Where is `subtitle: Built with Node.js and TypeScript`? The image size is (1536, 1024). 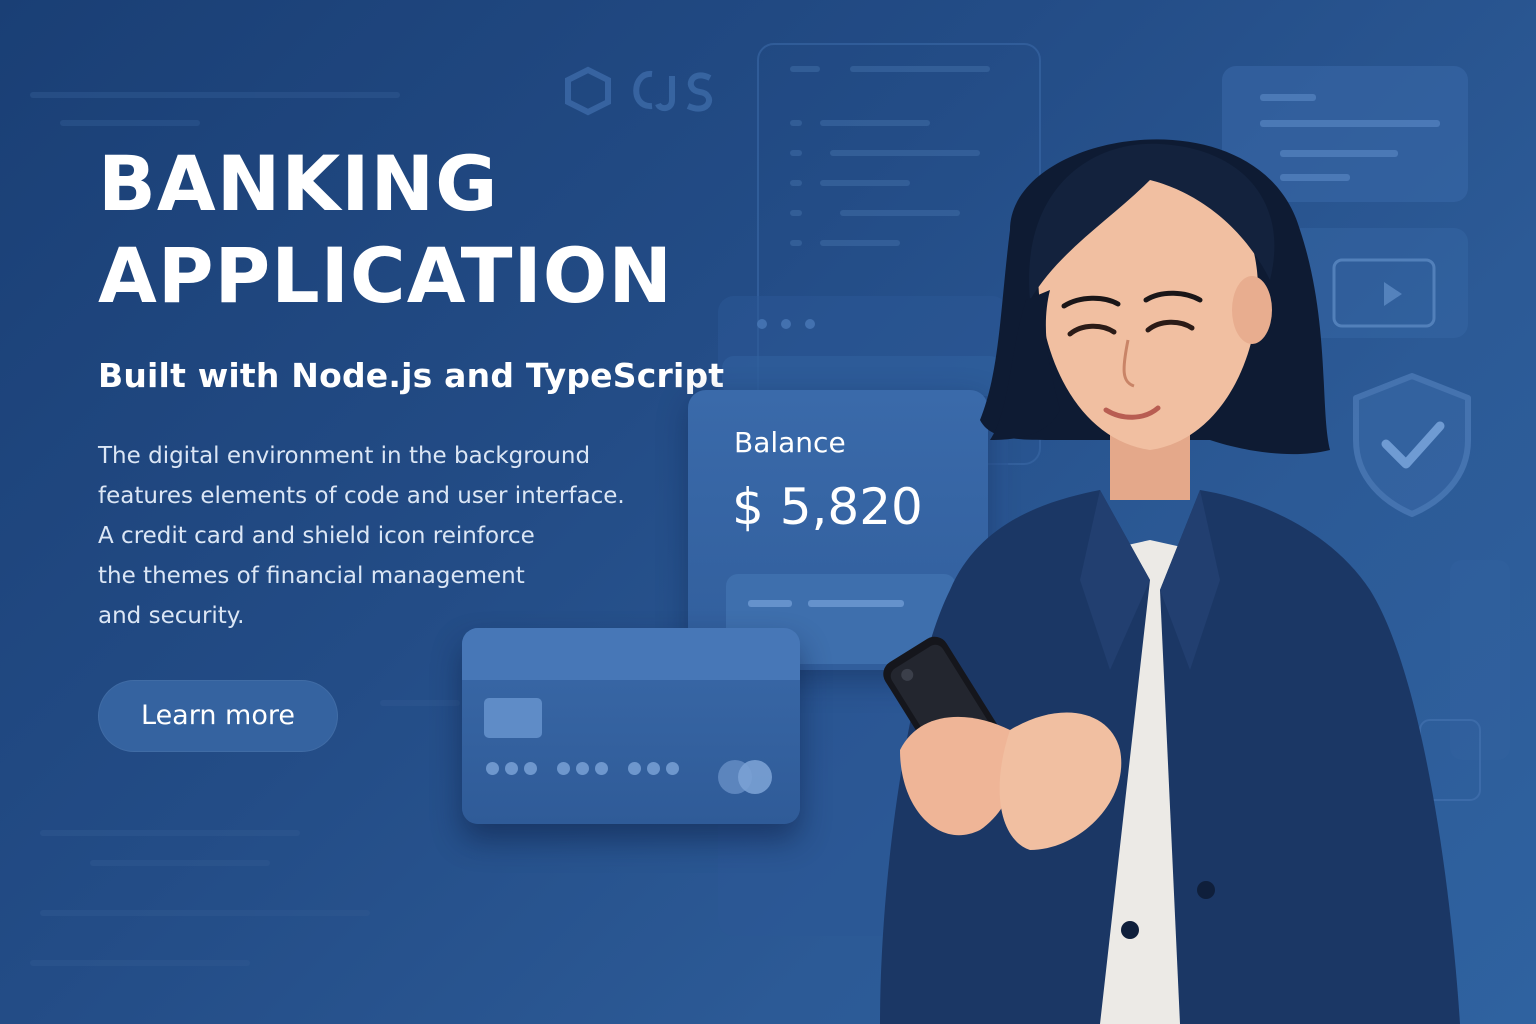 subtitle: Built with Node.js and TypeScript is located at coordinates (411, 375).